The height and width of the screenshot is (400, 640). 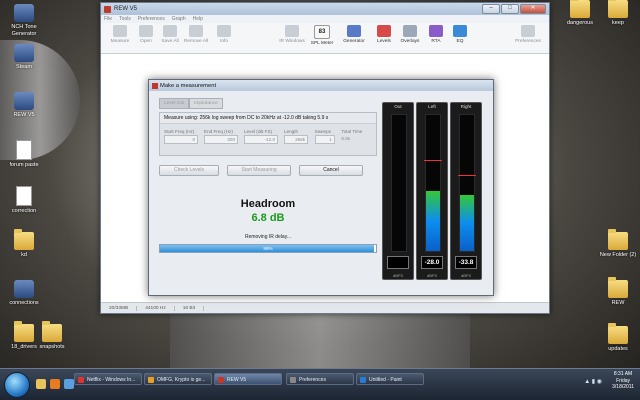 What do you see at coordinates (181, 139) in the screenshot?
I see `field-input: 0` at bounding box center [181, 139].